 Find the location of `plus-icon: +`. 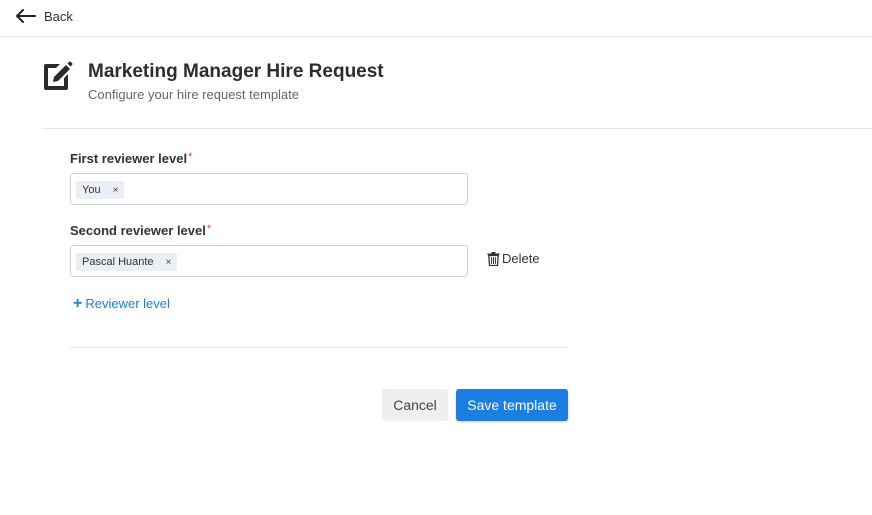

plus-icon: + is located at coordinates (78, 303).